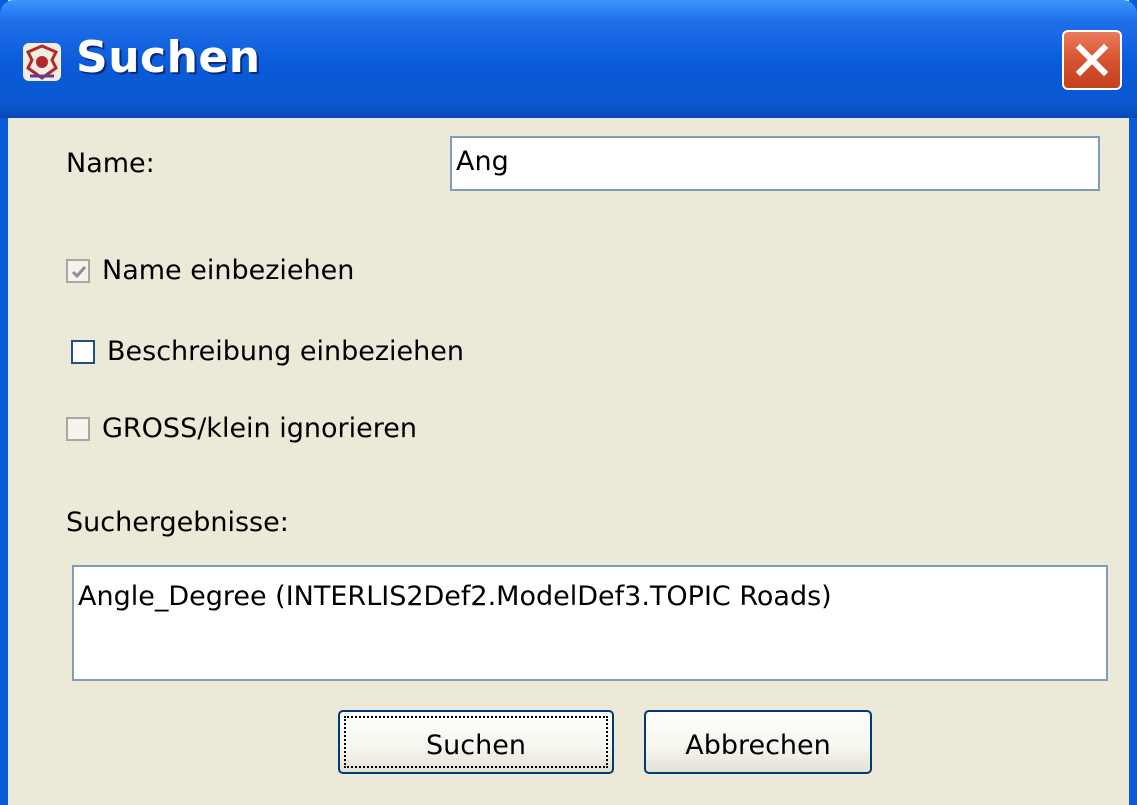  Describe the element at coordinates (482, 161) in the screenshot. I see `name-input-value: Ang` at that location.